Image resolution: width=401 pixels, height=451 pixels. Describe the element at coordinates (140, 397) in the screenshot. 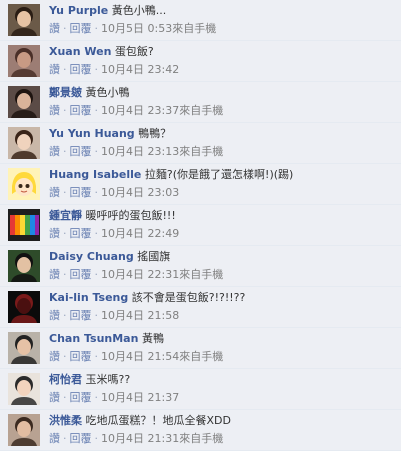

I see `comment-timestamp: 10月4日 21:37` at that location.